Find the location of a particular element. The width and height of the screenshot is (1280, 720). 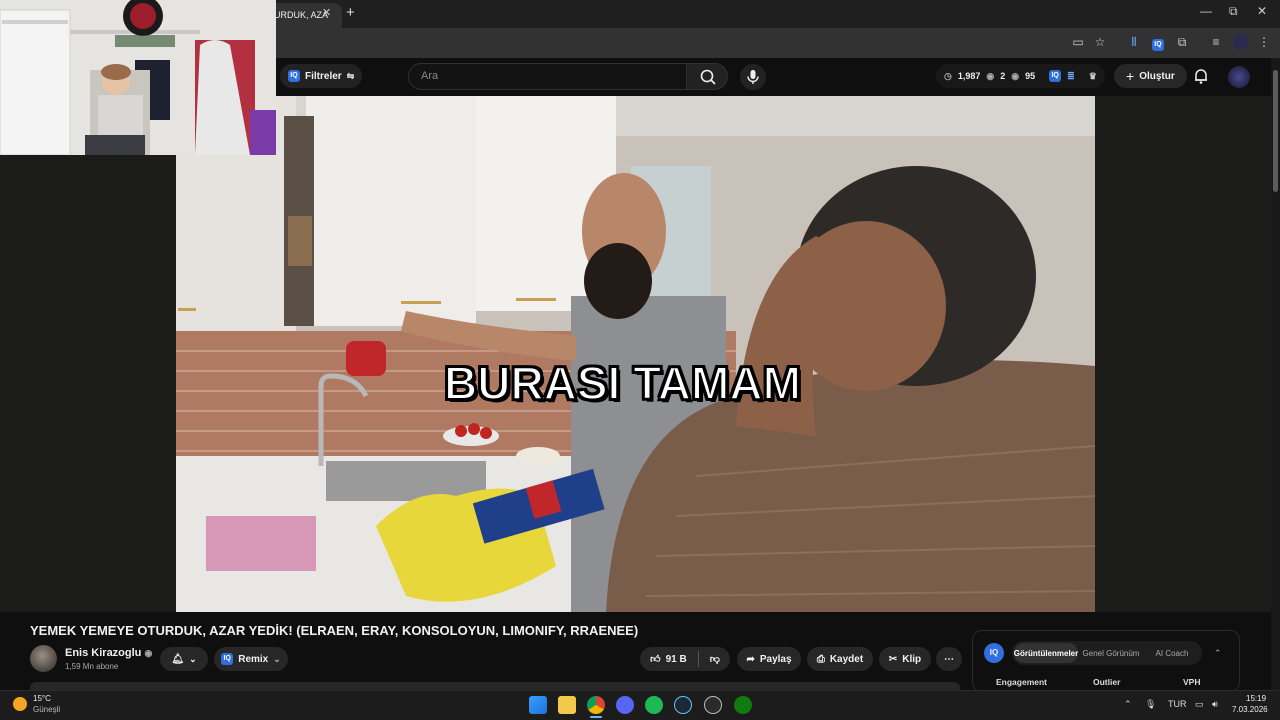

scissors-icon: ✂ is located at coordinates (893, 659).